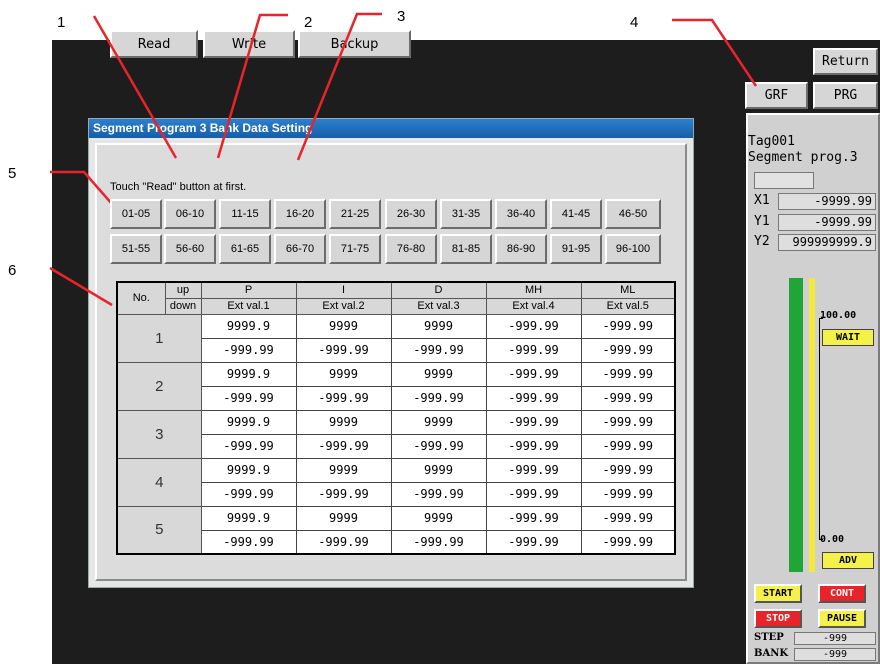 Image resolution: width=880 pixels, height=664 pixels. What do you see at coordinates (190, 214) in the screenshot?
I see `range-button-06-10: 06-10` at bounding box center [190, 214].